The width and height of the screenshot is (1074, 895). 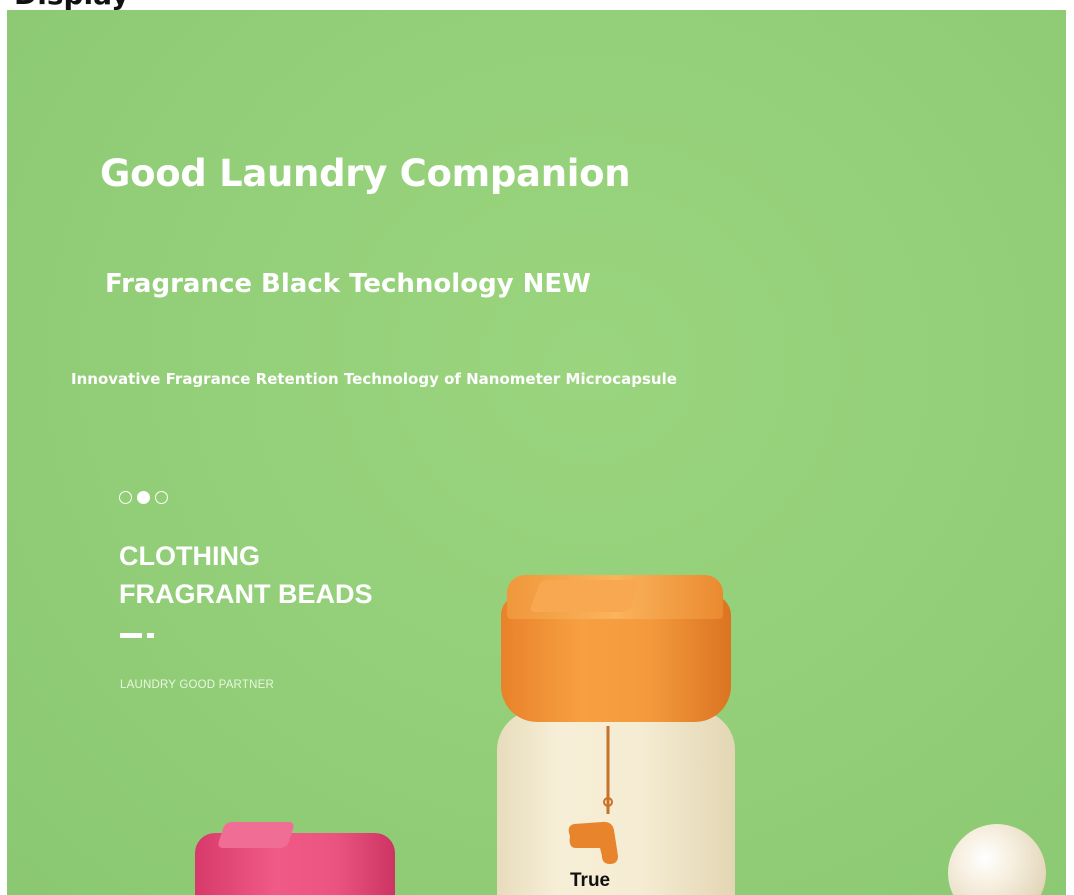 I want to click on top-strip: Display, so click(x=537, y=5).